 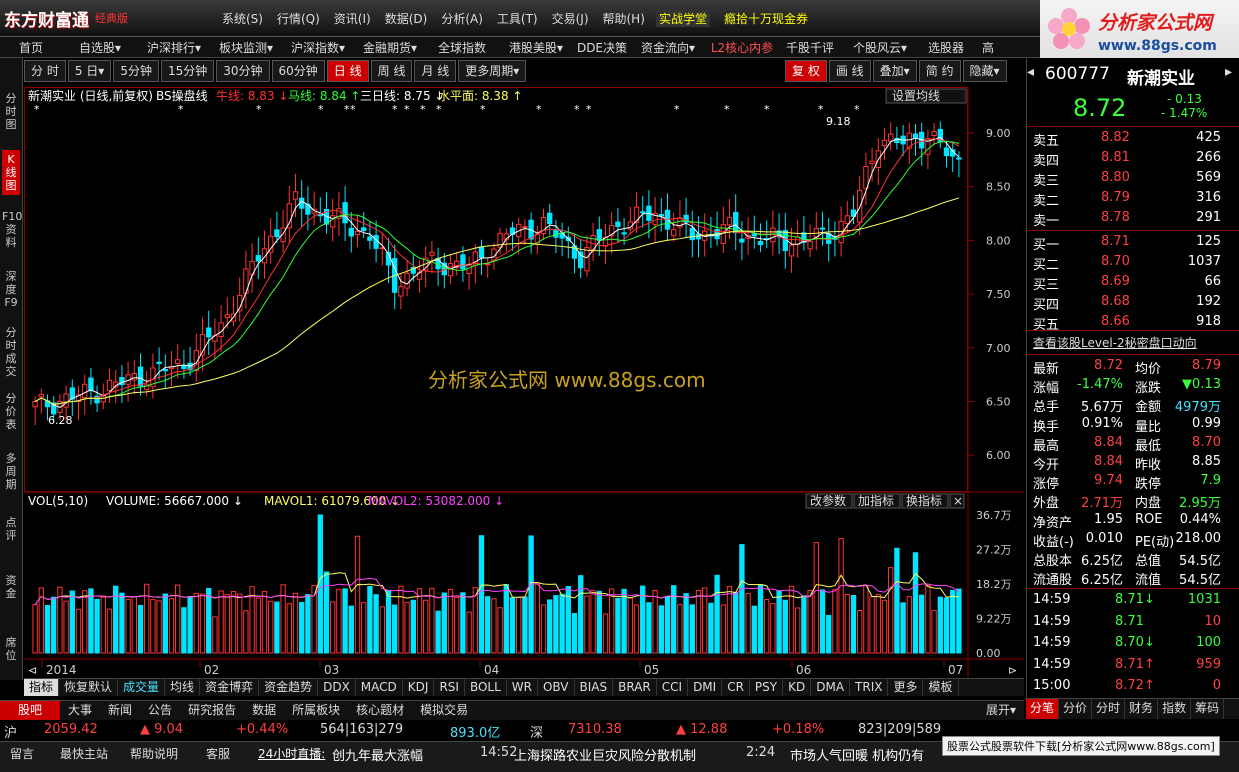 What do you see at coordinates (742, 47) in the screenshot?
I see `nav-l2: L2核心内参` at bounding box center [742, 47].